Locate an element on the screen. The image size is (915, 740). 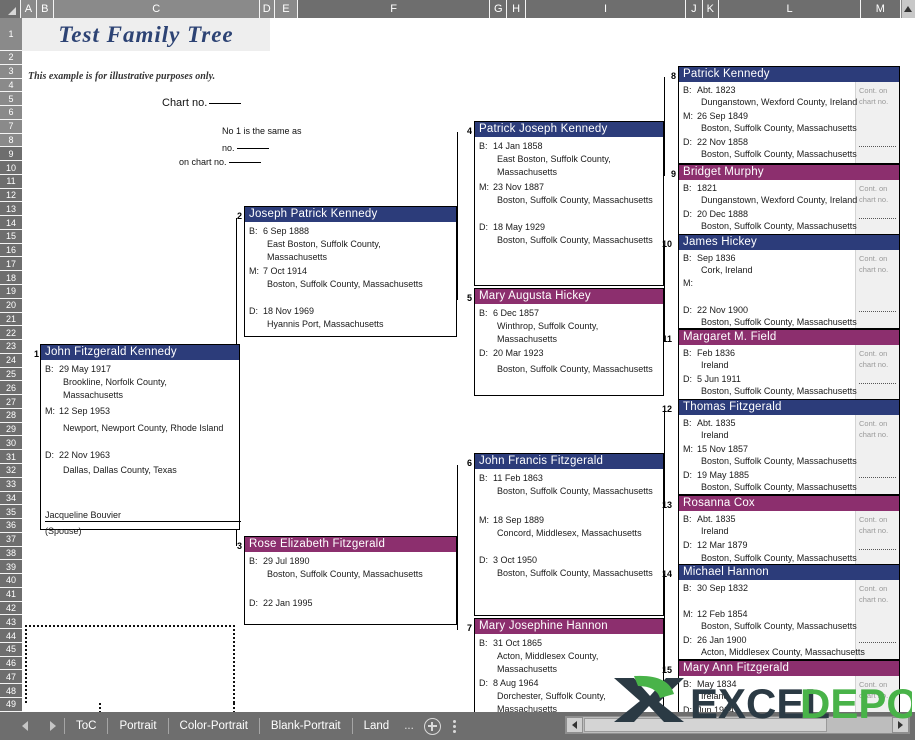
select-all-corner is located at coordinates (11, 9).